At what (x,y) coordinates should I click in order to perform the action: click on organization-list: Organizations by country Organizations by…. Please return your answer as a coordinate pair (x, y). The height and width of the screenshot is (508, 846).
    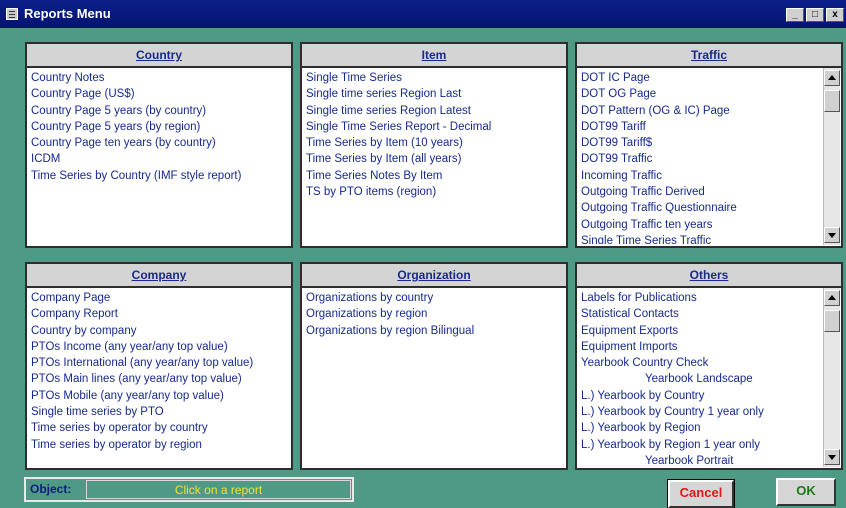
    Looking at the image, I should click on (434, 378).